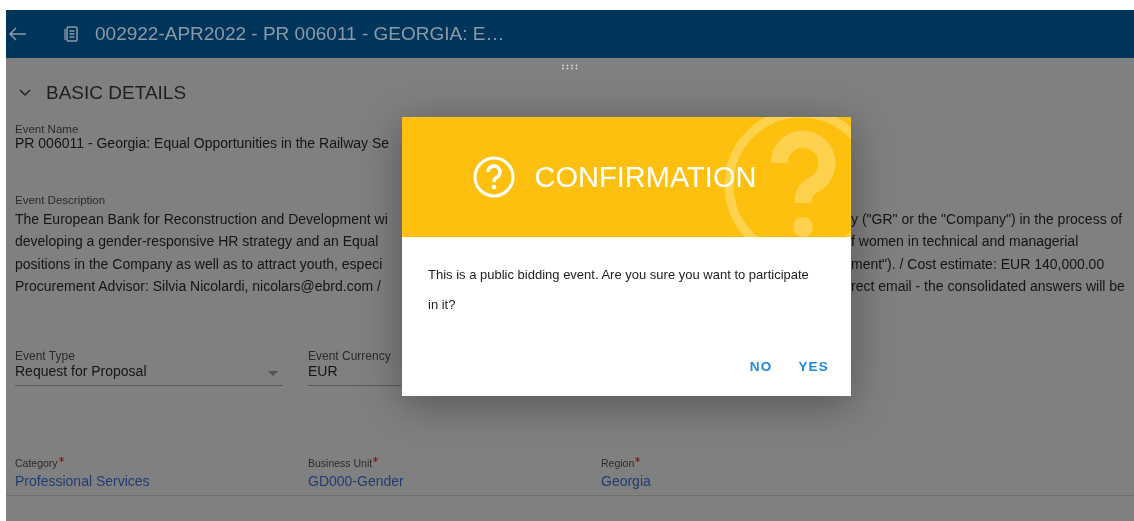  What do you see at coordinates (197, 242) in the screenshot?
I see `description-text: developing a gender-responsive HR strategy and an Equal` at bounding box center [197, 242].